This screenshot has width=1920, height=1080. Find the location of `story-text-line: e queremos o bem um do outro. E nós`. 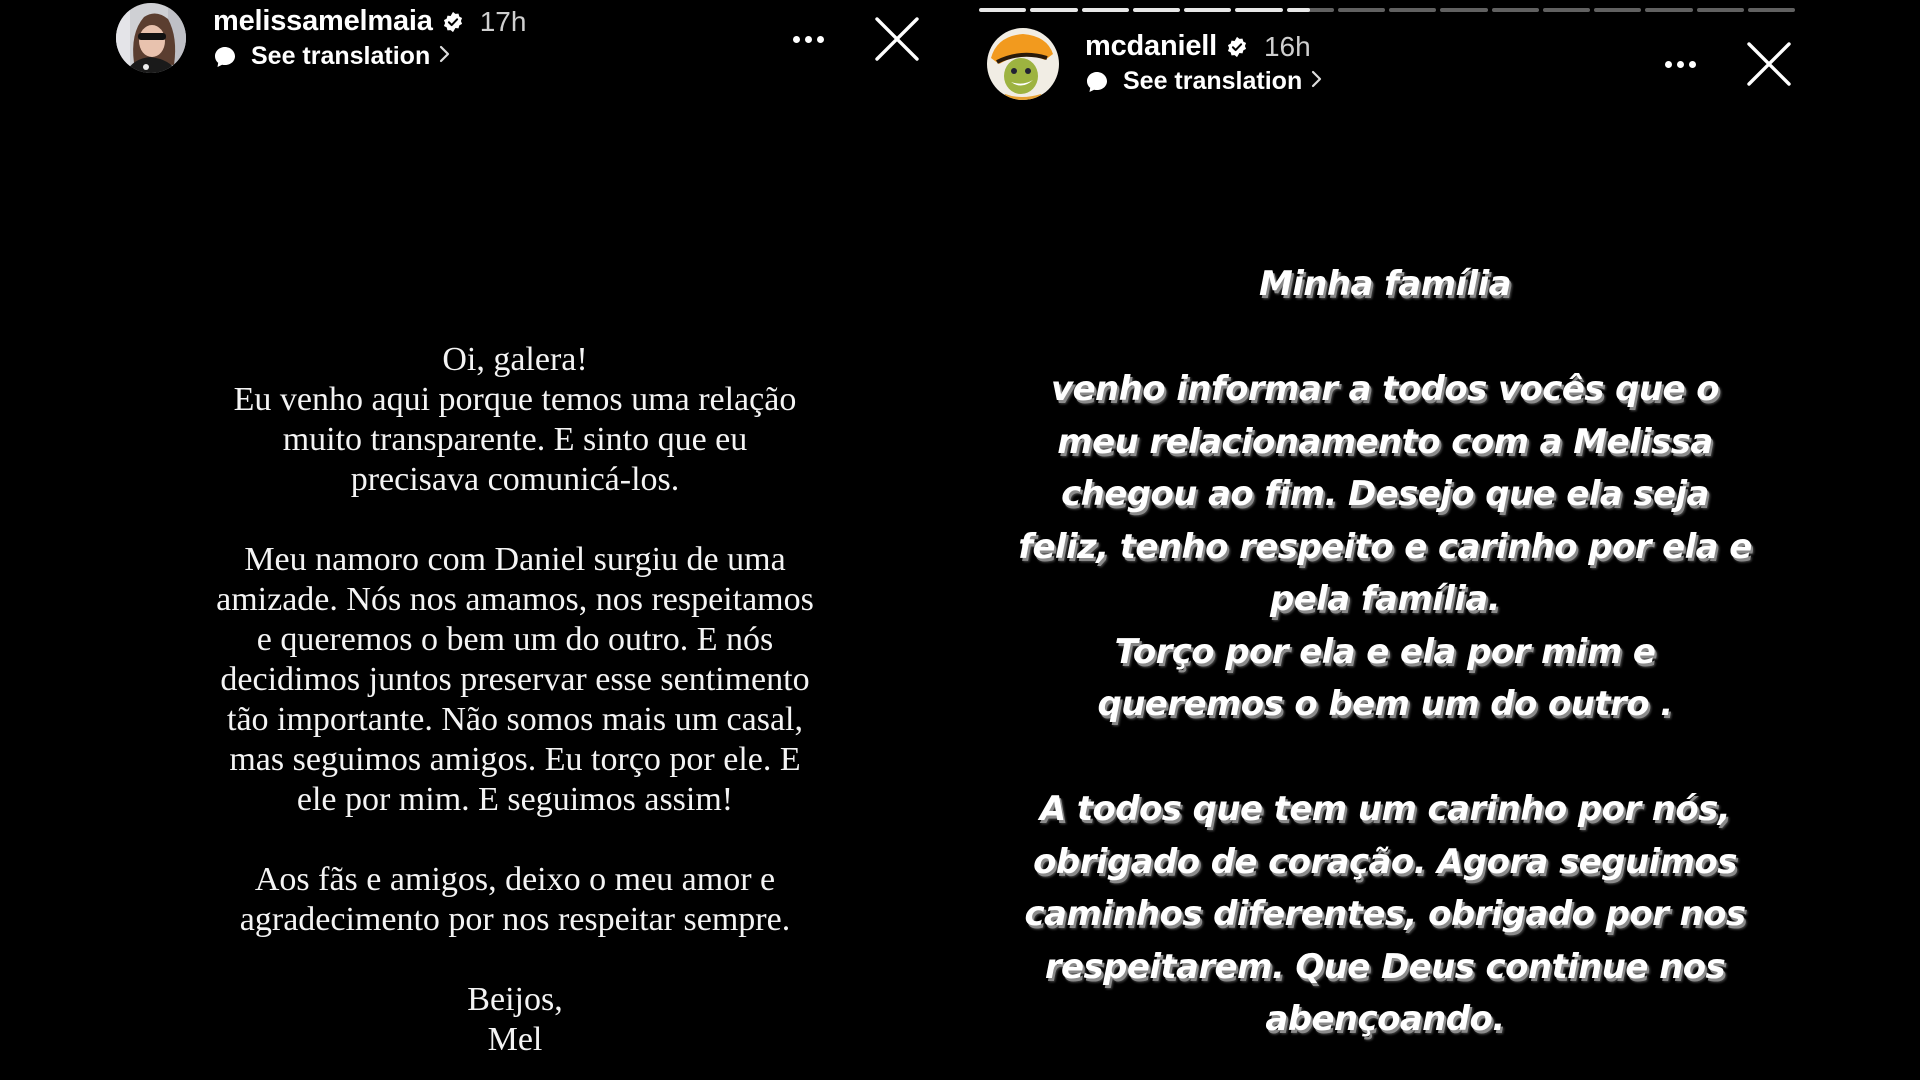

story-text-line: e queremos o bem um do outro. E nós is located at coordinates (515, 639).